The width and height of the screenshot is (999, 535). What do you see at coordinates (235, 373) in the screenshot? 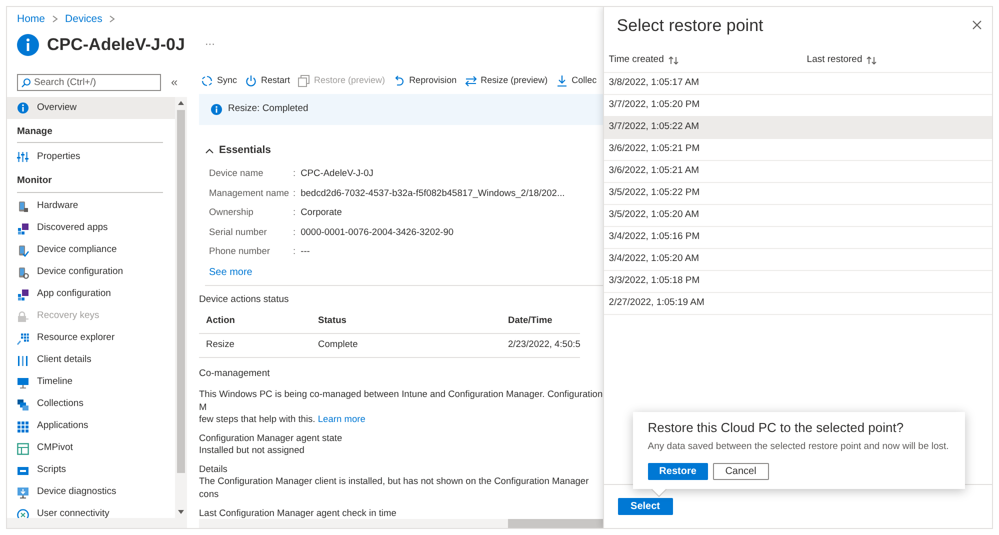
I see `section-title: Co-management` at bounding box center [235, 373].